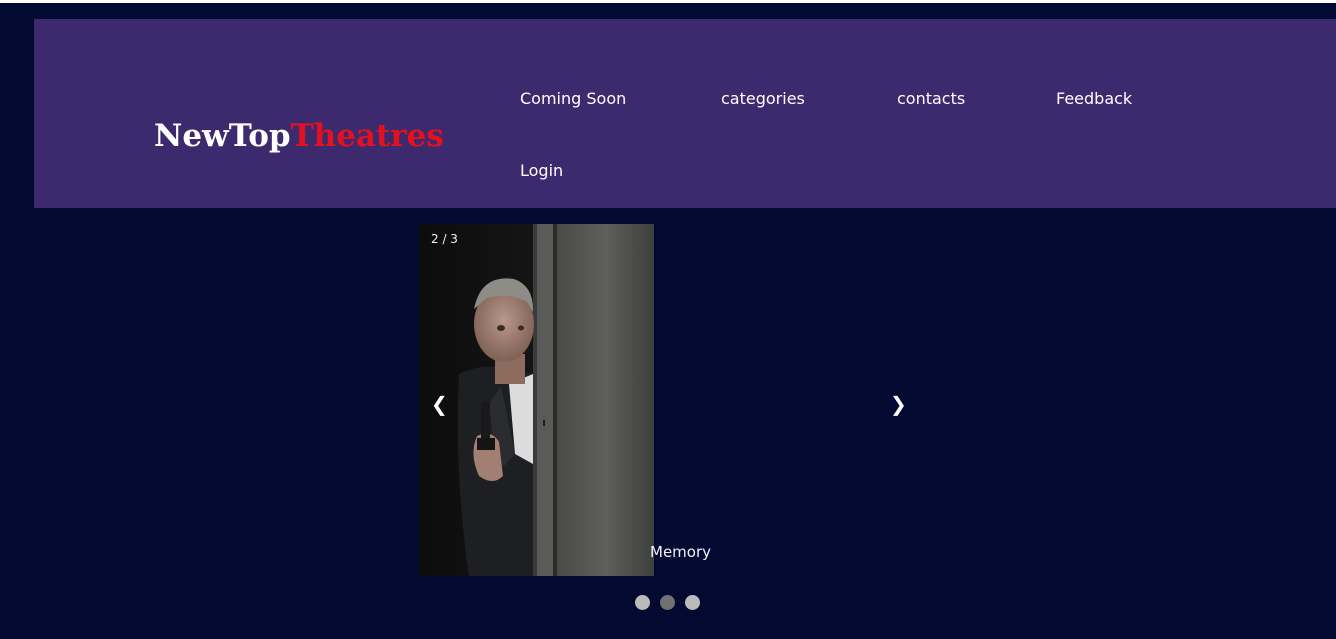  I want to click on site-logo: NewTopTheatres, so click(299, 136).